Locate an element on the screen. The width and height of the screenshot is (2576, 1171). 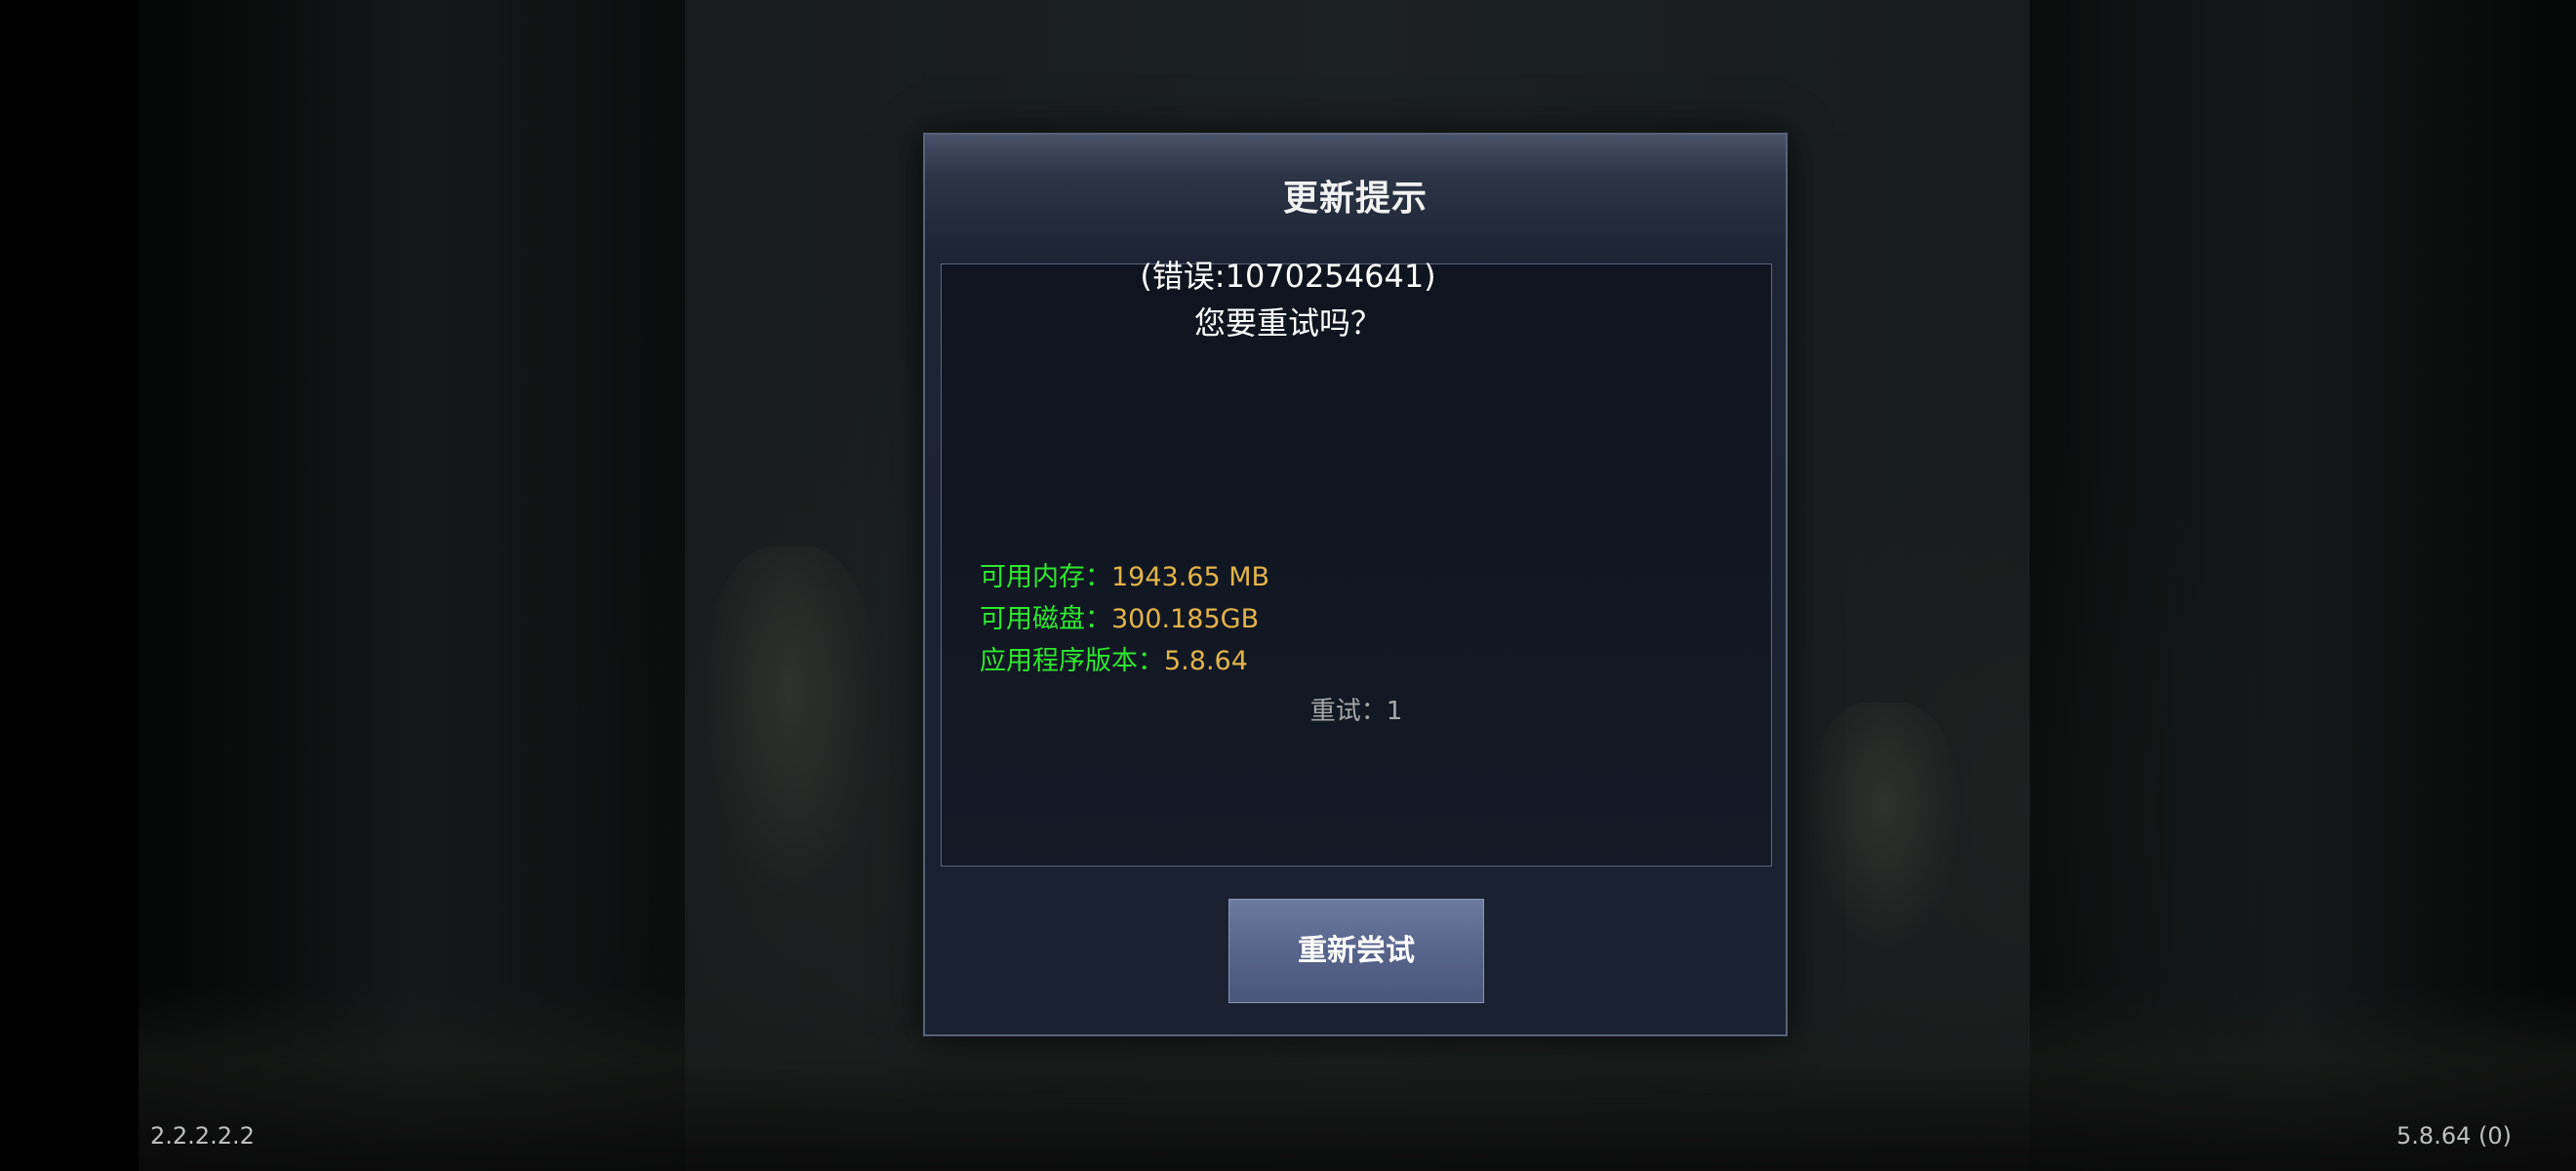
retry-count-text: 重试：1 is located at coordinates (1356, 711).